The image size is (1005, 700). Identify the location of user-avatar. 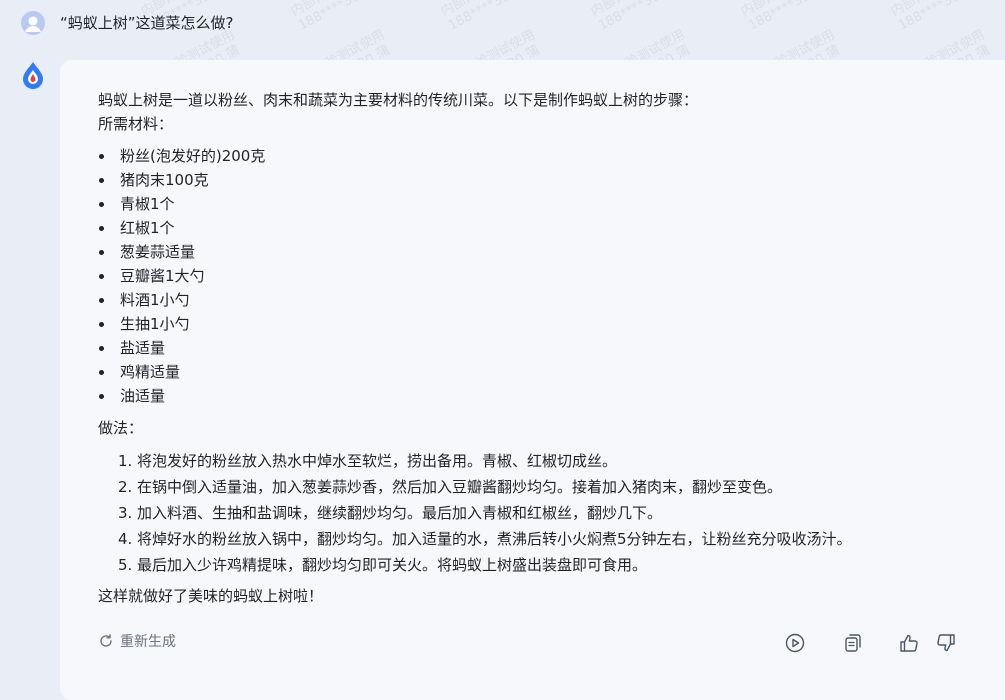
(33, 23).